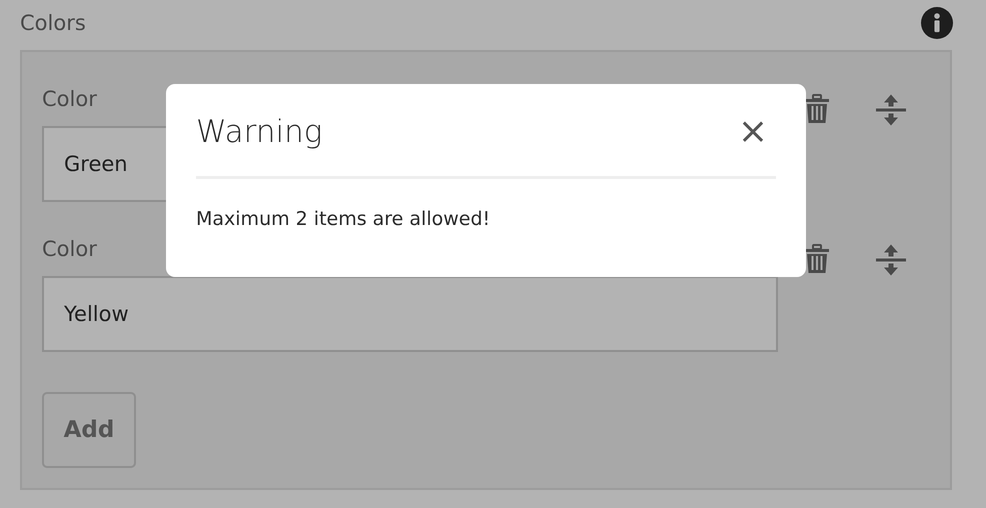  I want to click on dialog-message: Maximum 2 items are allowed!, so click(344, 219).